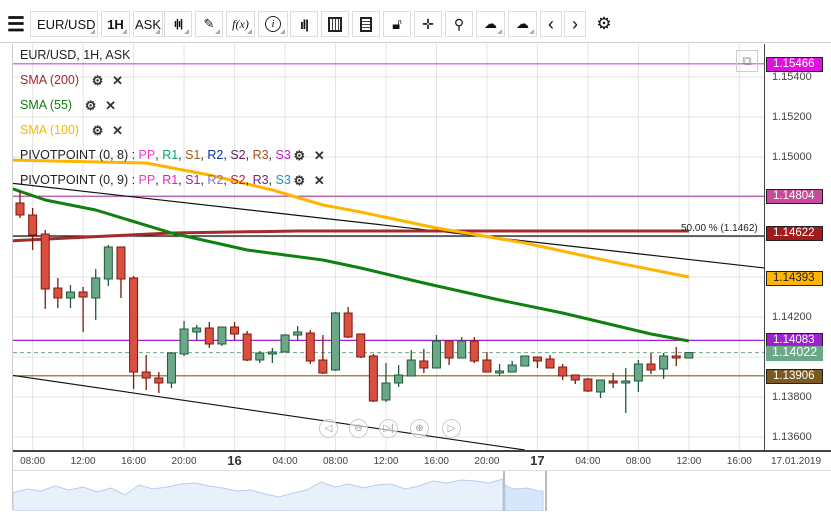 This screenshot has width=831, height=520. Describe the element at coordinates (551, 24) in the screenshot. I see `scroll-left-button: ‹` at that location.